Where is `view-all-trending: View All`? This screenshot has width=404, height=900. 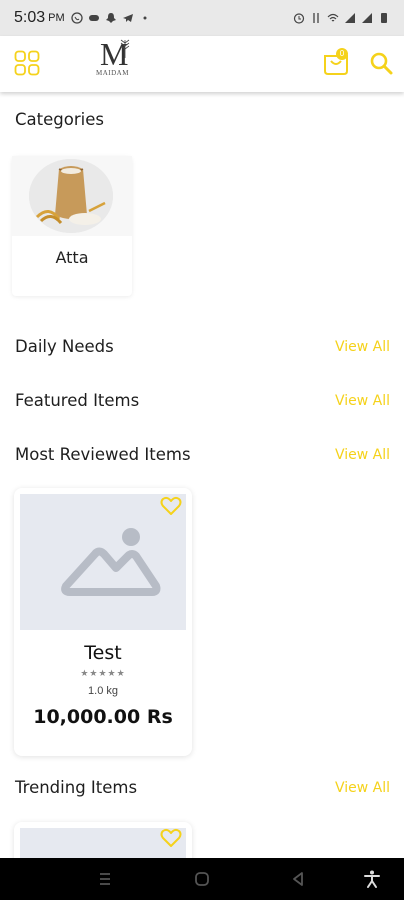
view-all-trending: View All is located at coordinates (362, 788).